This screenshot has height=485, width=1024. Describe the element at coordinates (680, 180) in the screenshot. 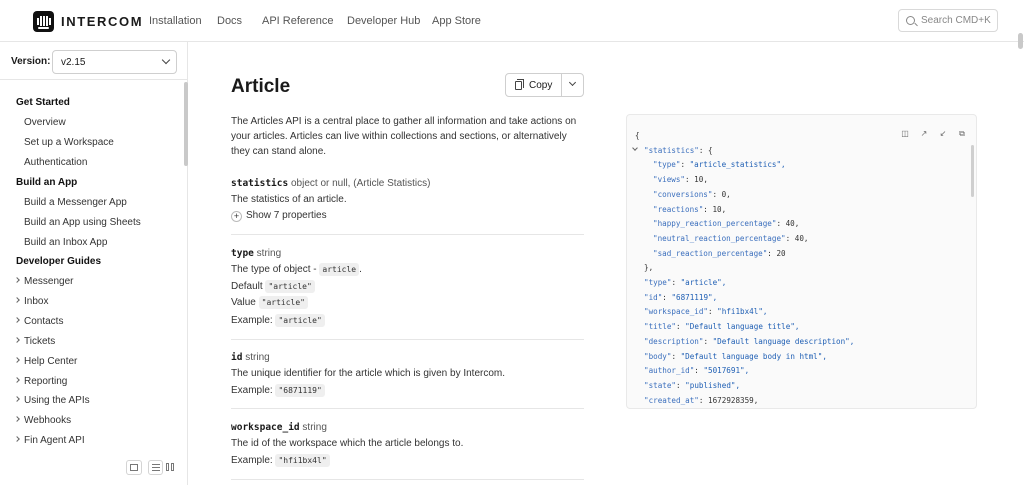

I see `code-line: "views": 10,` at that location.